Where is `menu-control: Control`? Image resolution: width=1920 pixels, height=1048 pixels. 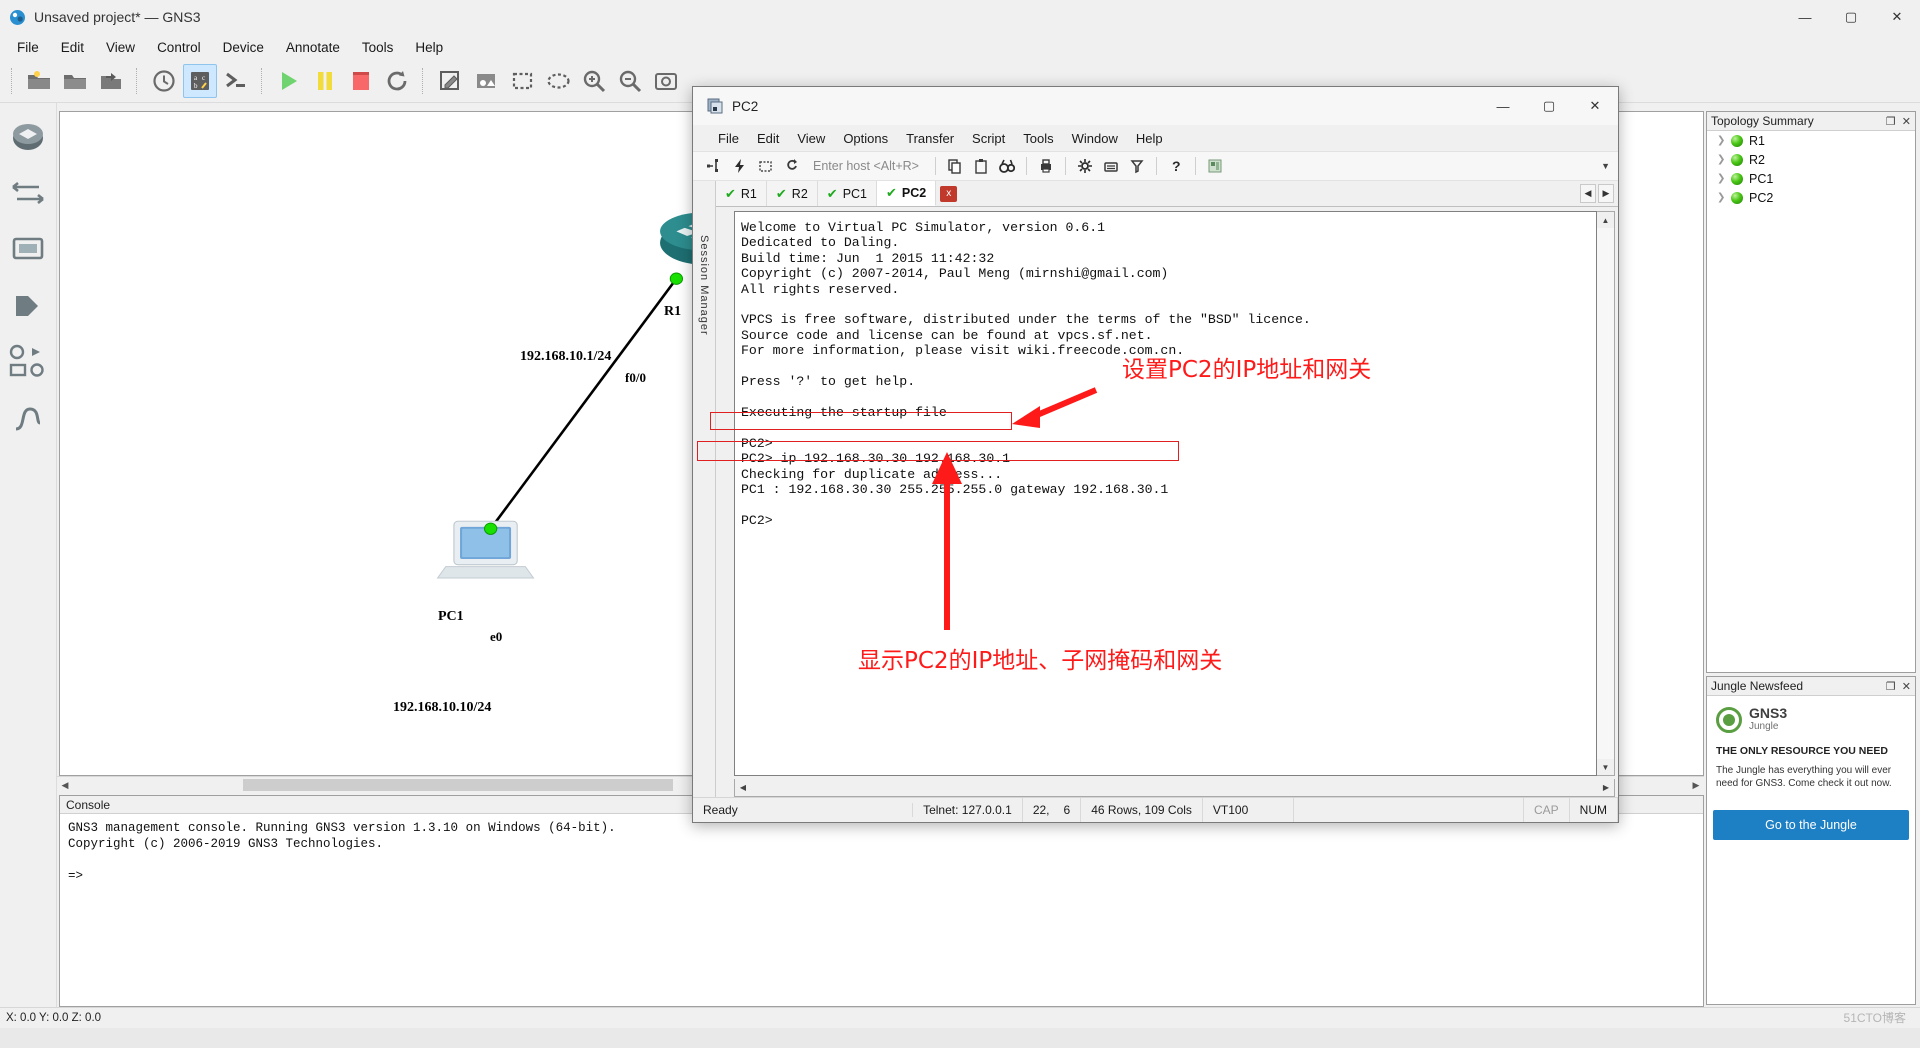 menu-control: Control is located at coordinates (179, 47).